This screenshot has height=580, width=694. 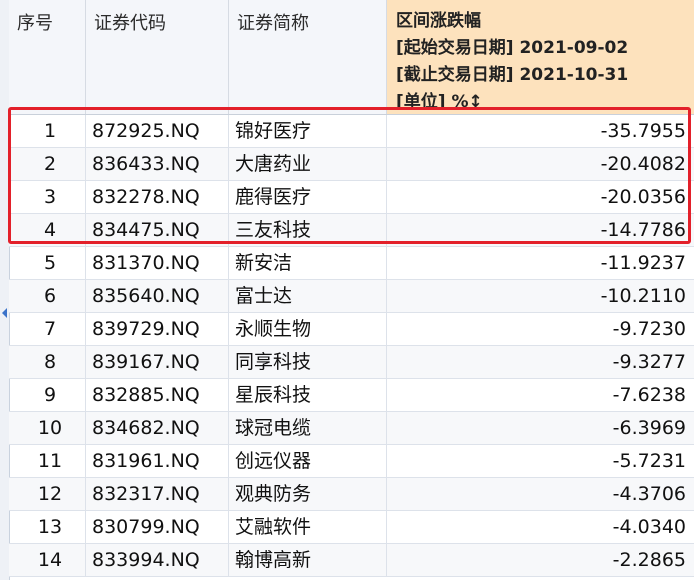 I want to click on cell-code: 839729.NQ, so click(x=157, y=329).